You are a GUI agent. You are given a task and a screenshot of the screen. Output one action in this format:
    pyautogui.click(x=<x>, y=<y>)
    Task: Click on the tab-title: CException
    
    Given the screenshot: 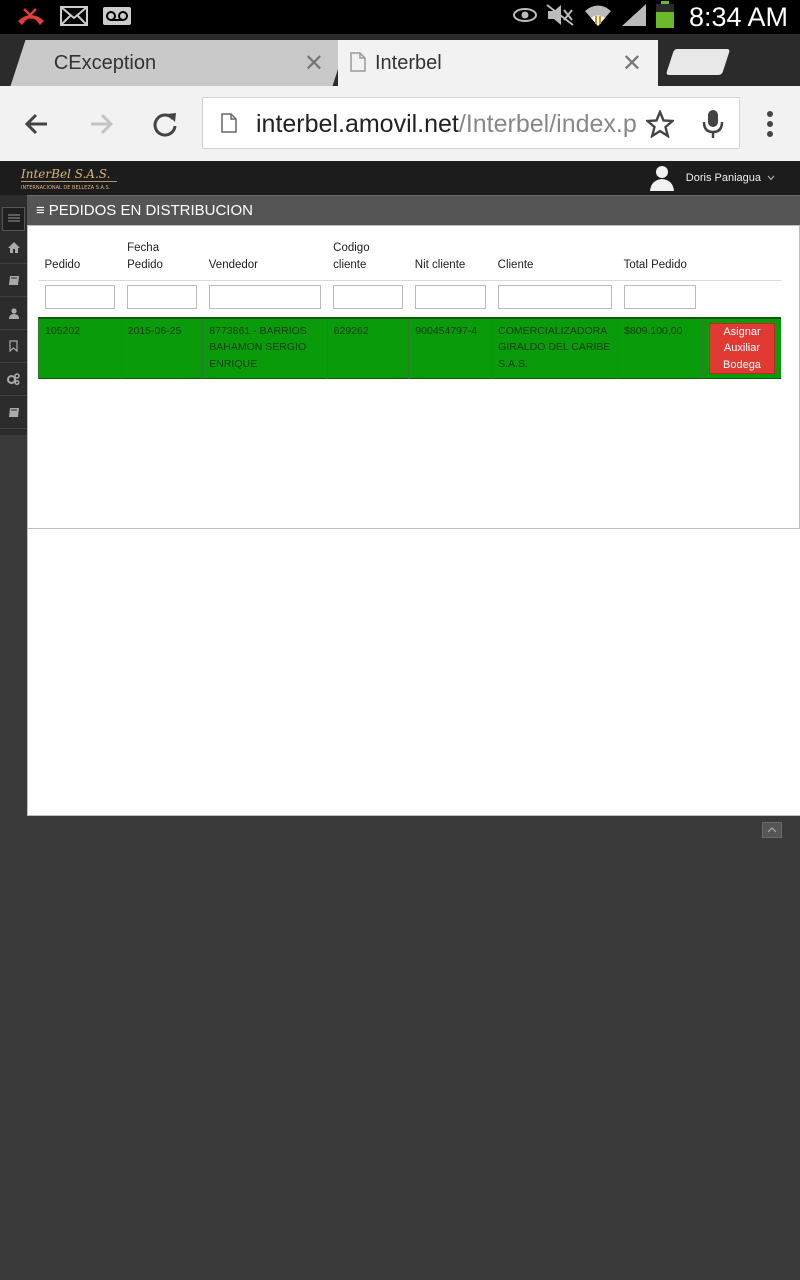 What is the action you would take?
    pyautogui.click(x=105, y=62)
    